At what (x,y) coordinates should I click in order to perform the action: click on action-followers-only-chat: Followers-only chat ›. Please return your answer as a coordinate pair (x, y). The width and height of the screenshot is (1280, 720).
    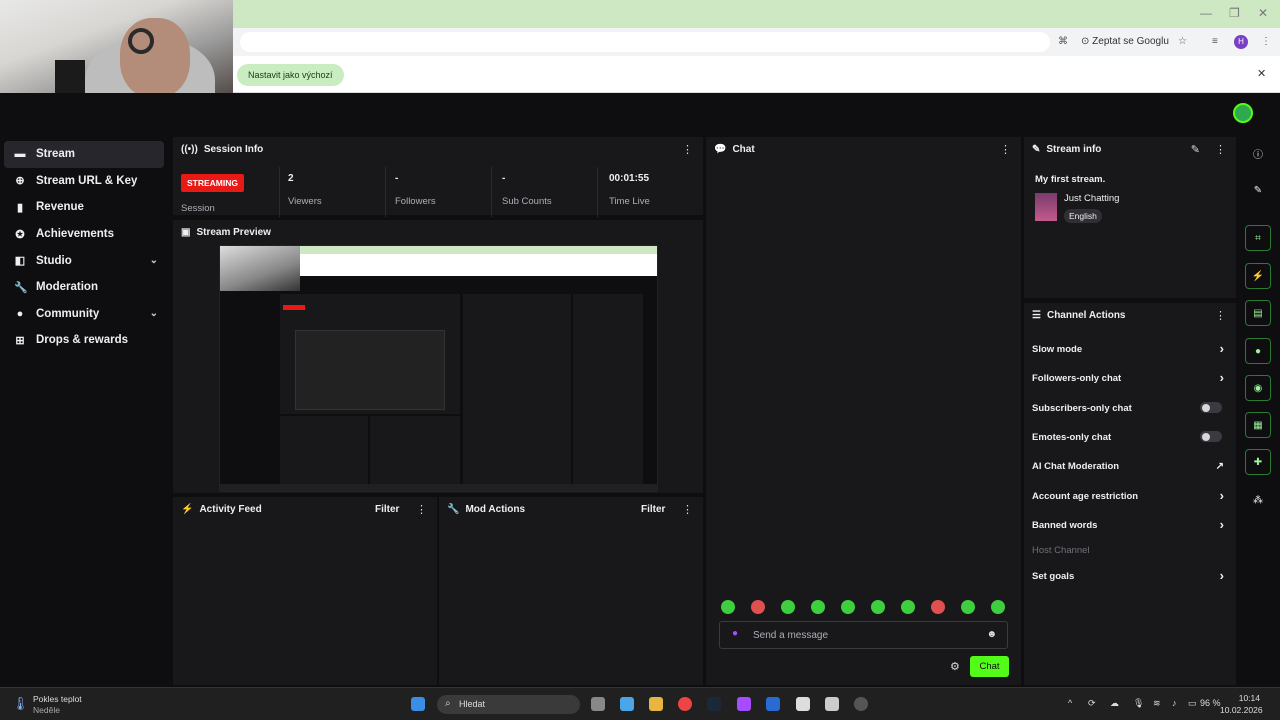
    Looking at the image, I should click on (1128, 377).